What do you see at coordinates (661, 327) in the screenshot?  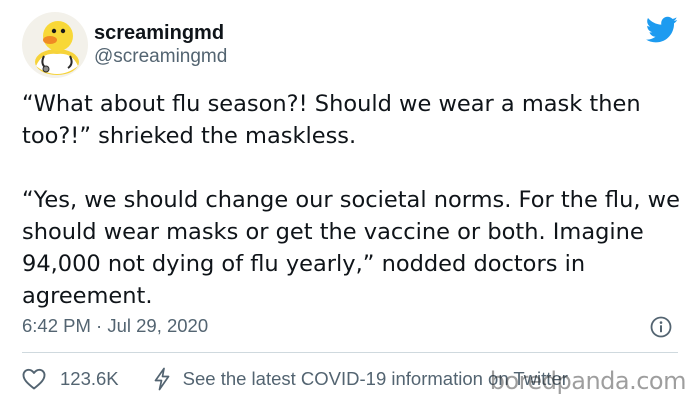 I see `info-icon` at bounding box center [661, 327].